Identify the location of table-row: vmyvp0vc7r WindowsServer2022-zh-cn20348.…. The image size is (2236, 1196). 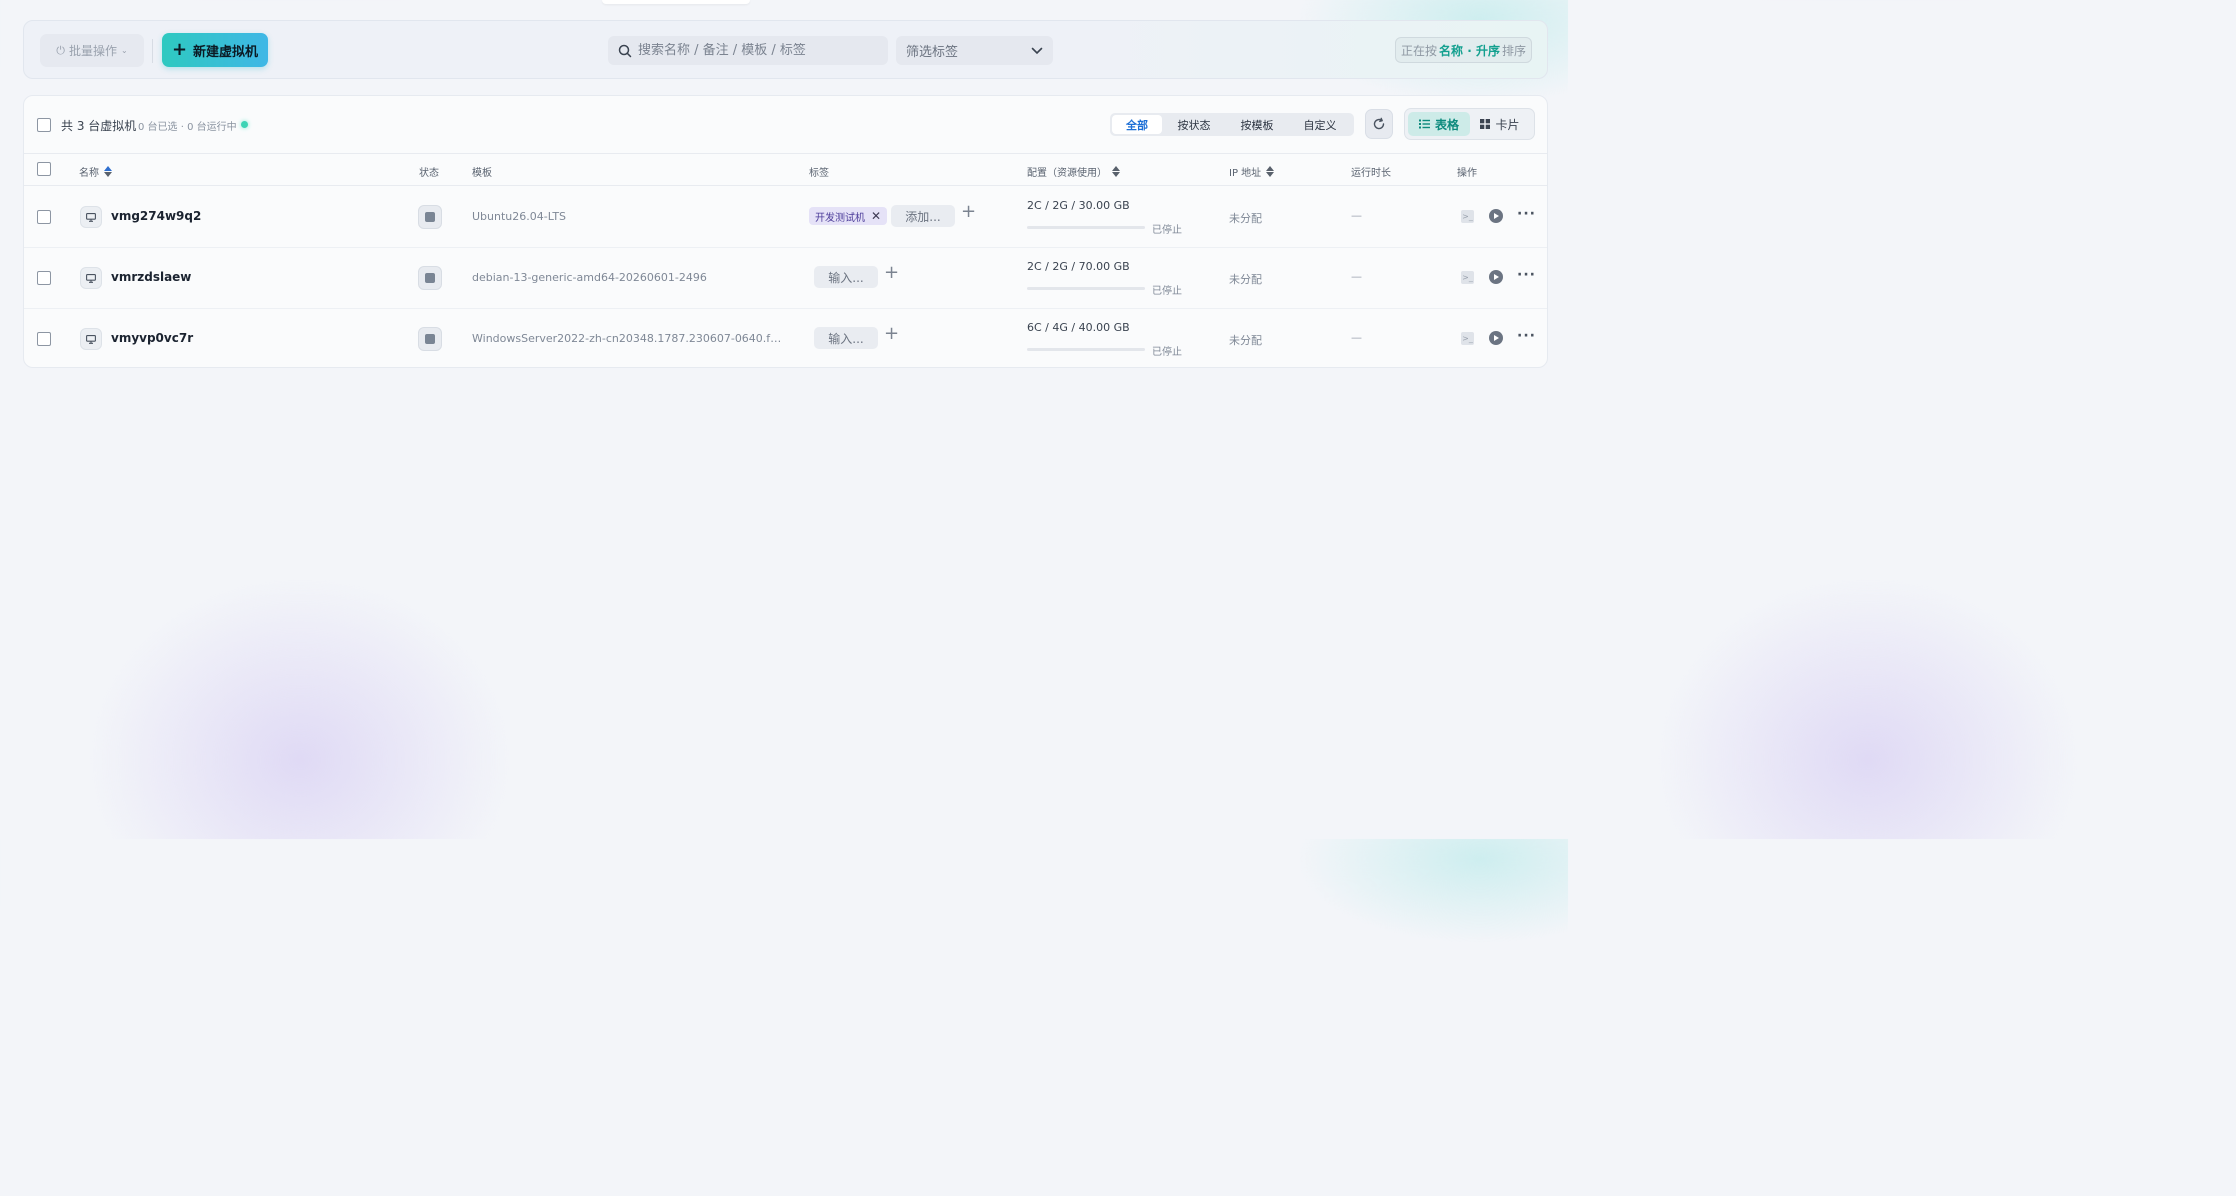
(785, 338).